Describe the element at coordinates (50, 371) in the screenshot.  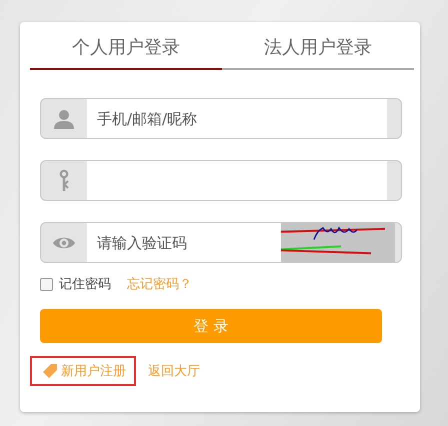
I see `tag-icon` at that location.